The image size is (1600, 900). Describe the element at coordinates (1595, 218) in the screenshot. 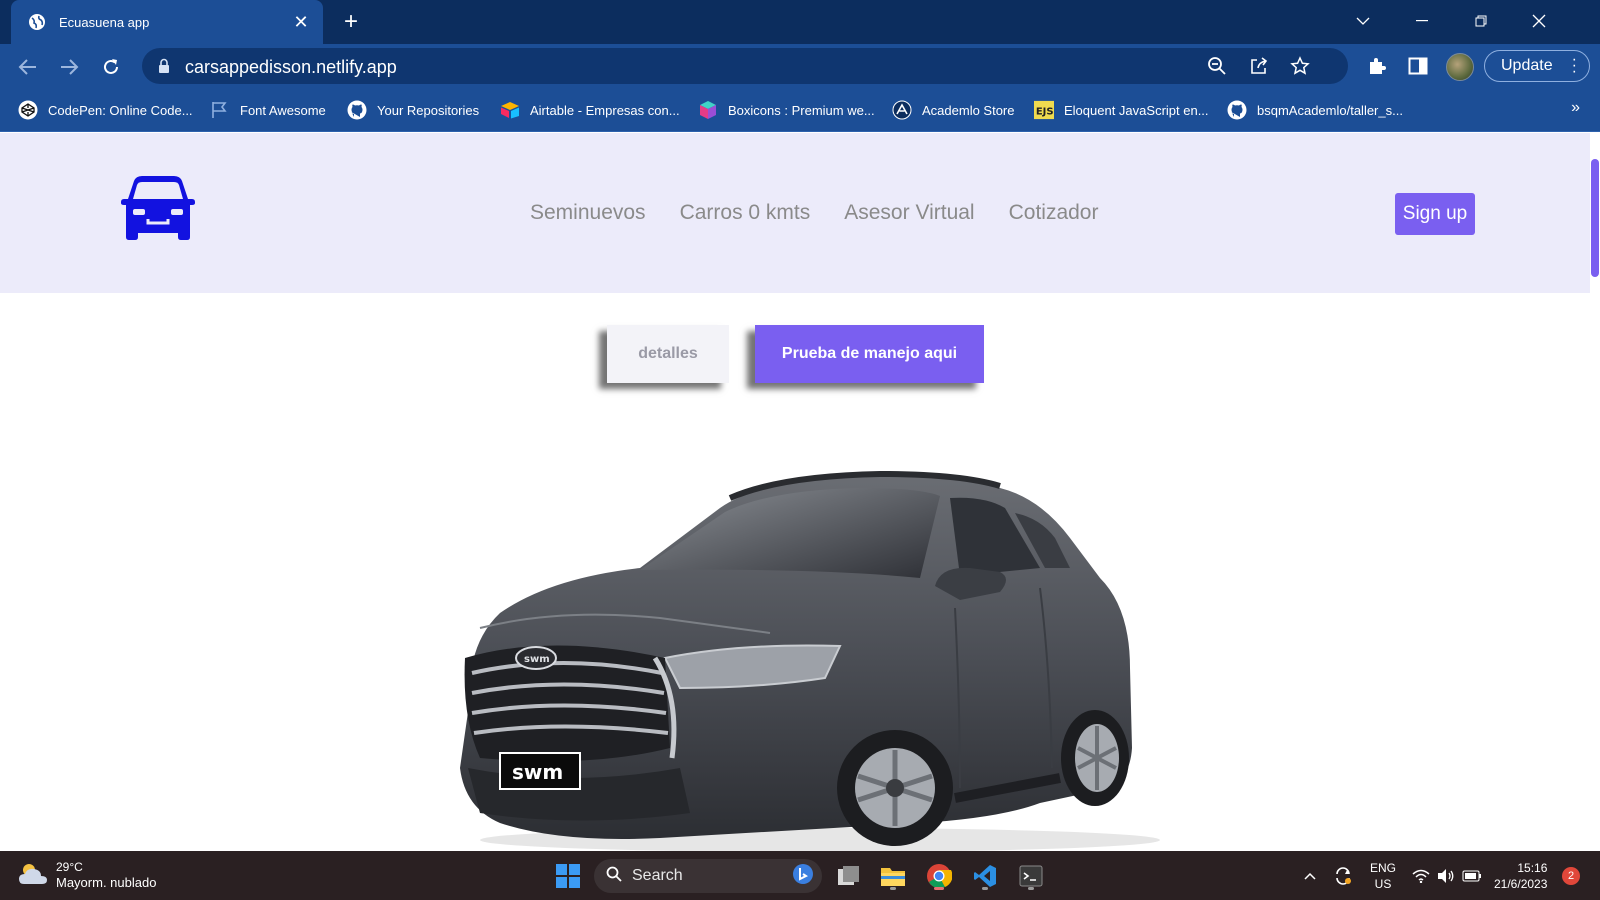

I see `scrollbar-thumb` at that location.